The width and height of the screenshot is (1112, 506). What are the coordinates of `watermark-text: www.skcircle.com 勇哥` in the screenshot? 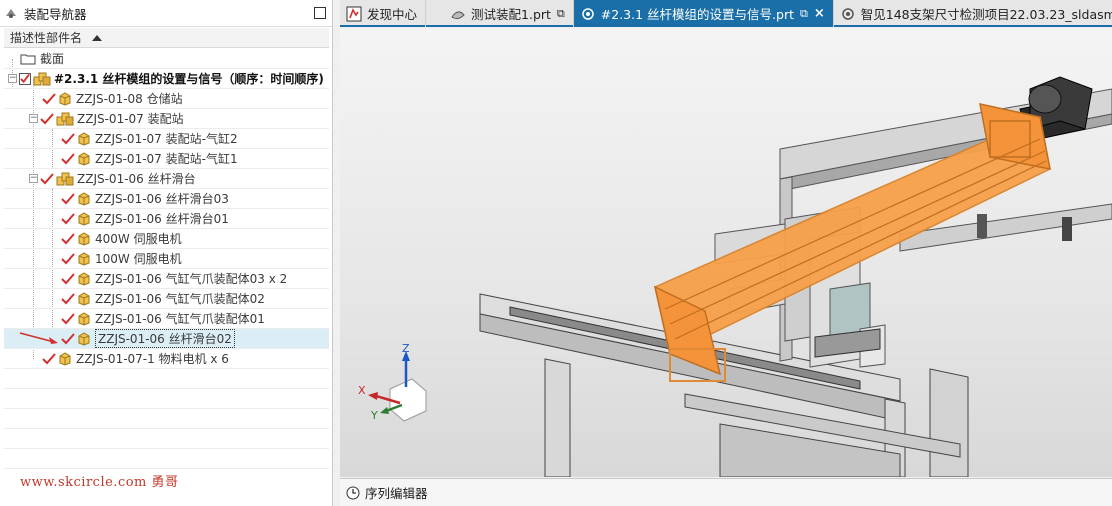 It's located at (99, 482).